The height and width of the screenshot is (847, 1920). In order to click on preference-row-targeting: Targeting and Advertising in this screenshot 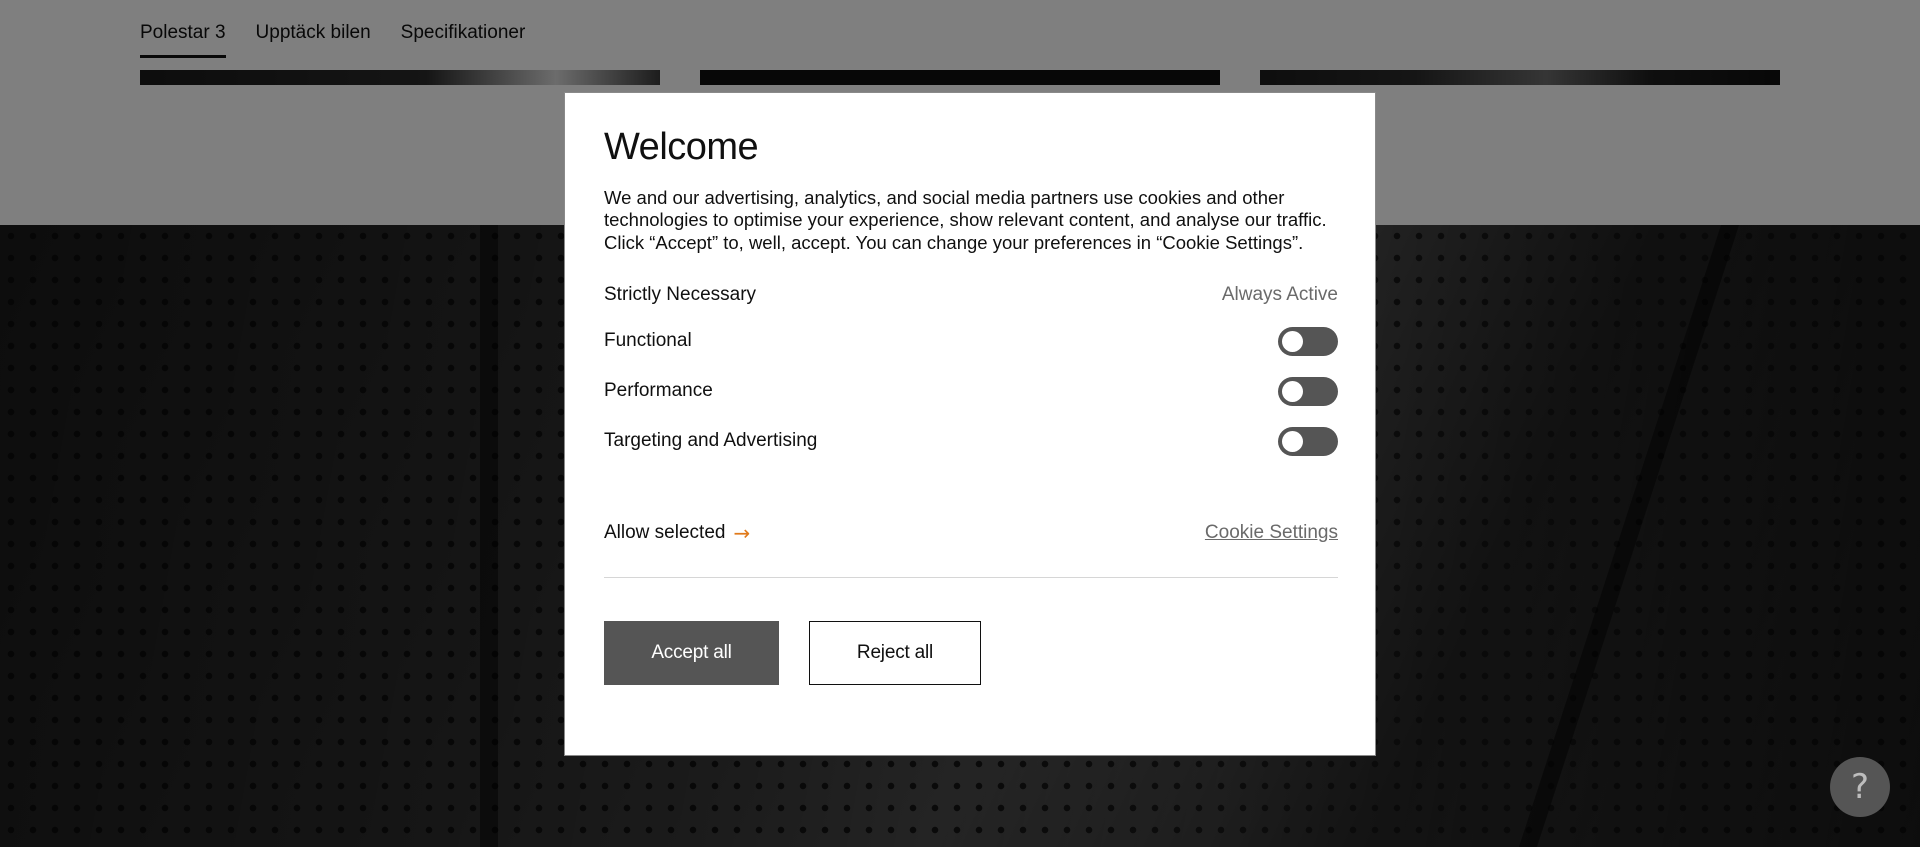, I will do `click(971, 441)`.